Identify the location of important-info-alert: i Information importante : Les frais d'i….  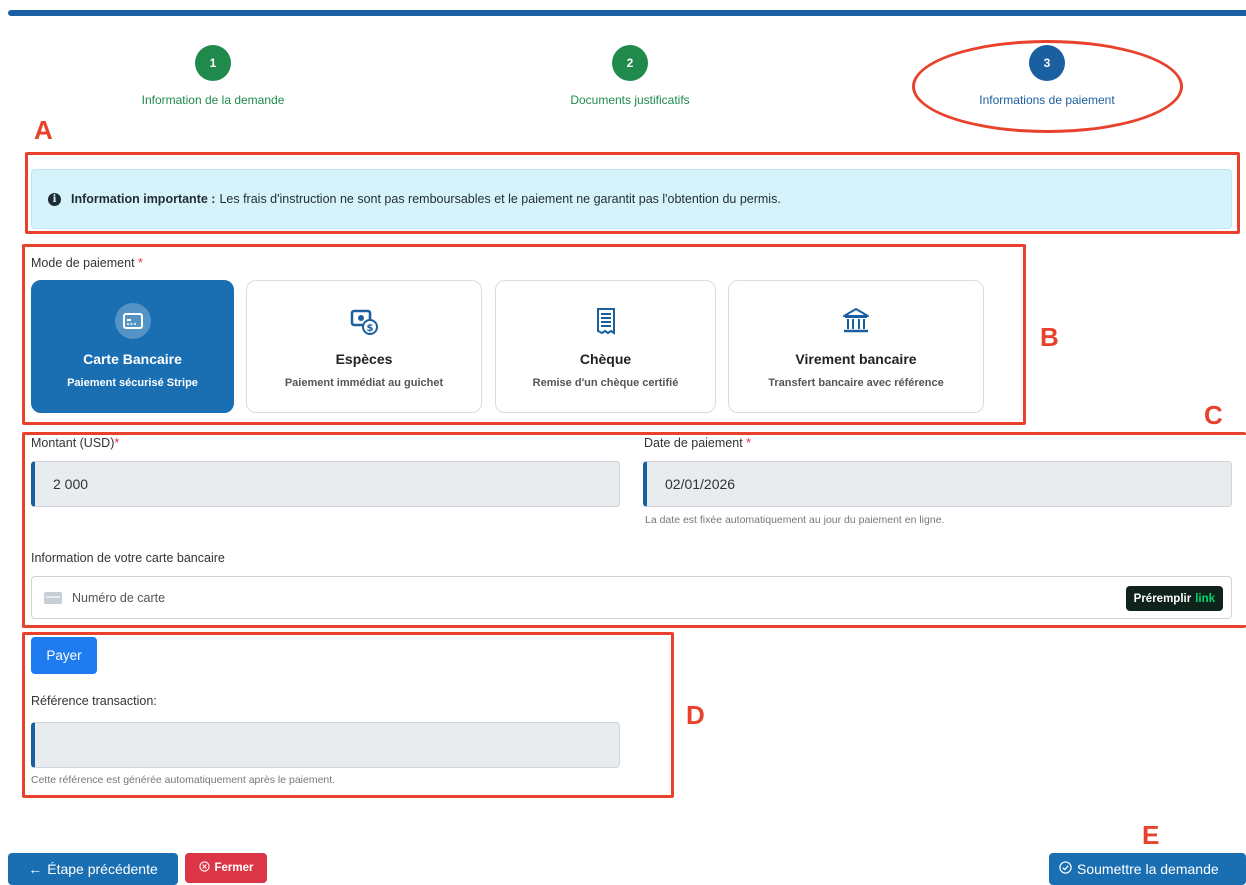
(631, 199).